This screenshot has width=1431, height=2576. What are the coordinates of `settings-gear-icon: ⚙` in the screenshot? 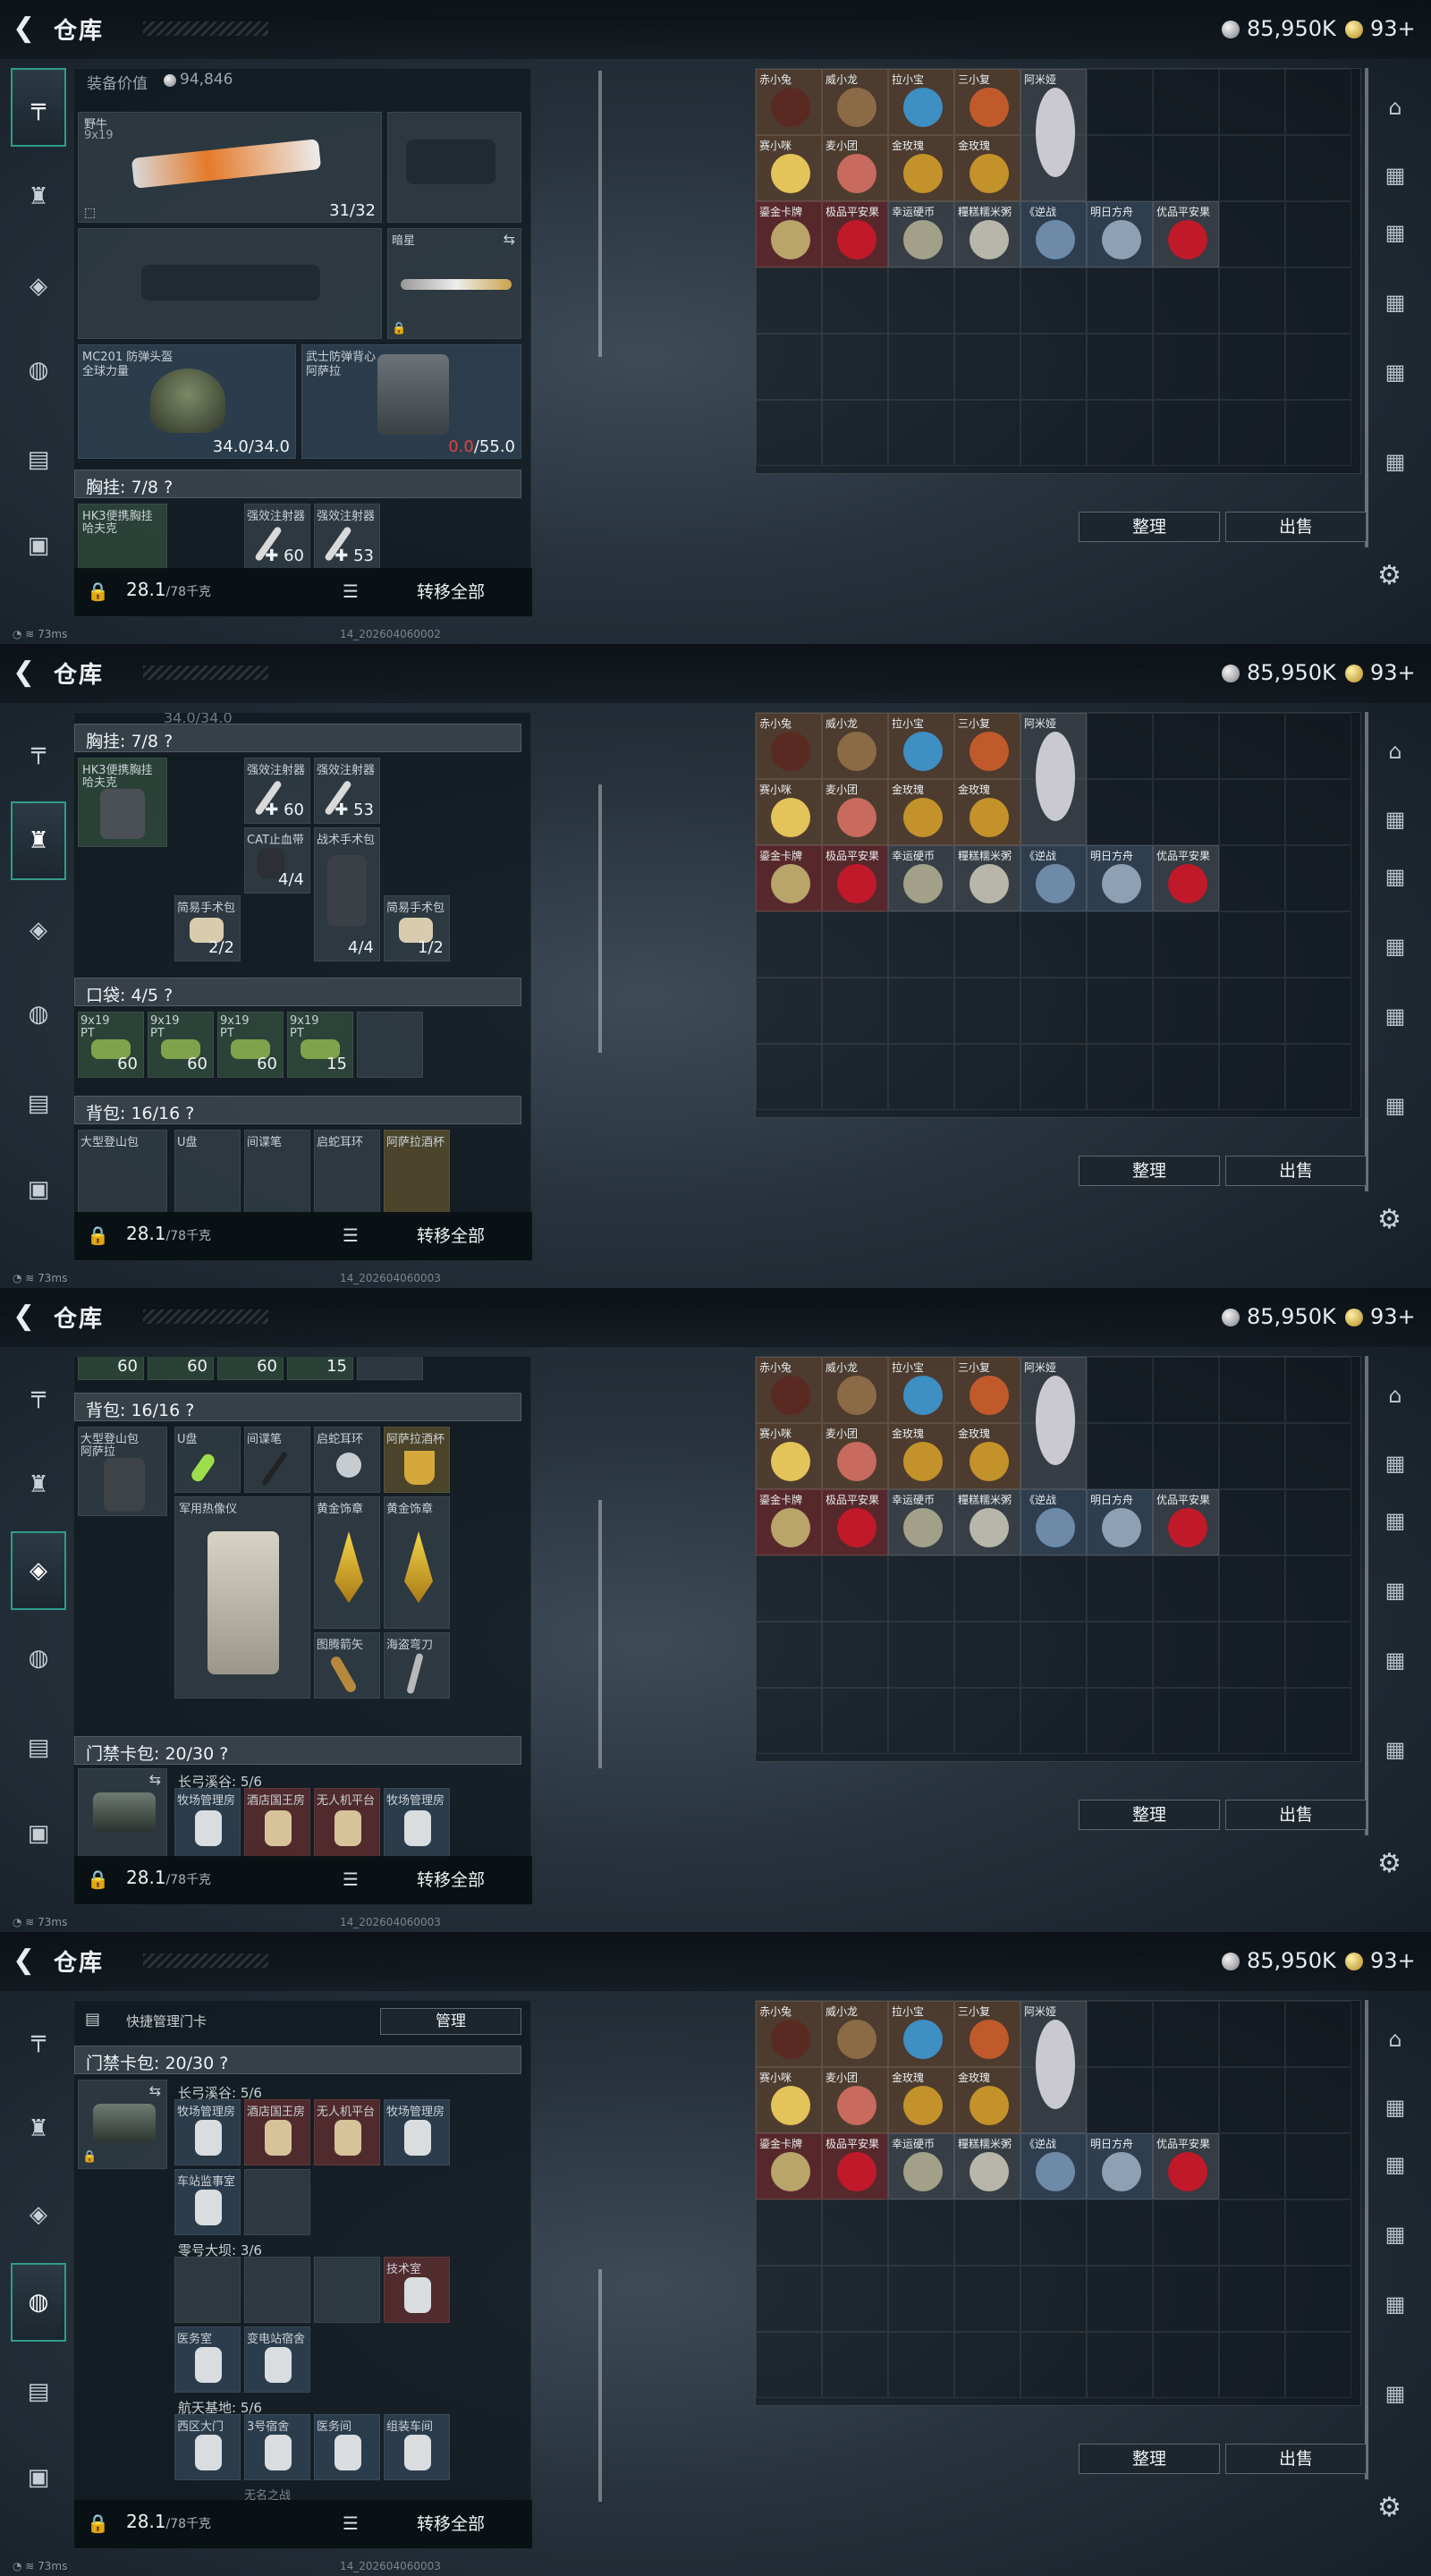 It's located at (1389, 1863).